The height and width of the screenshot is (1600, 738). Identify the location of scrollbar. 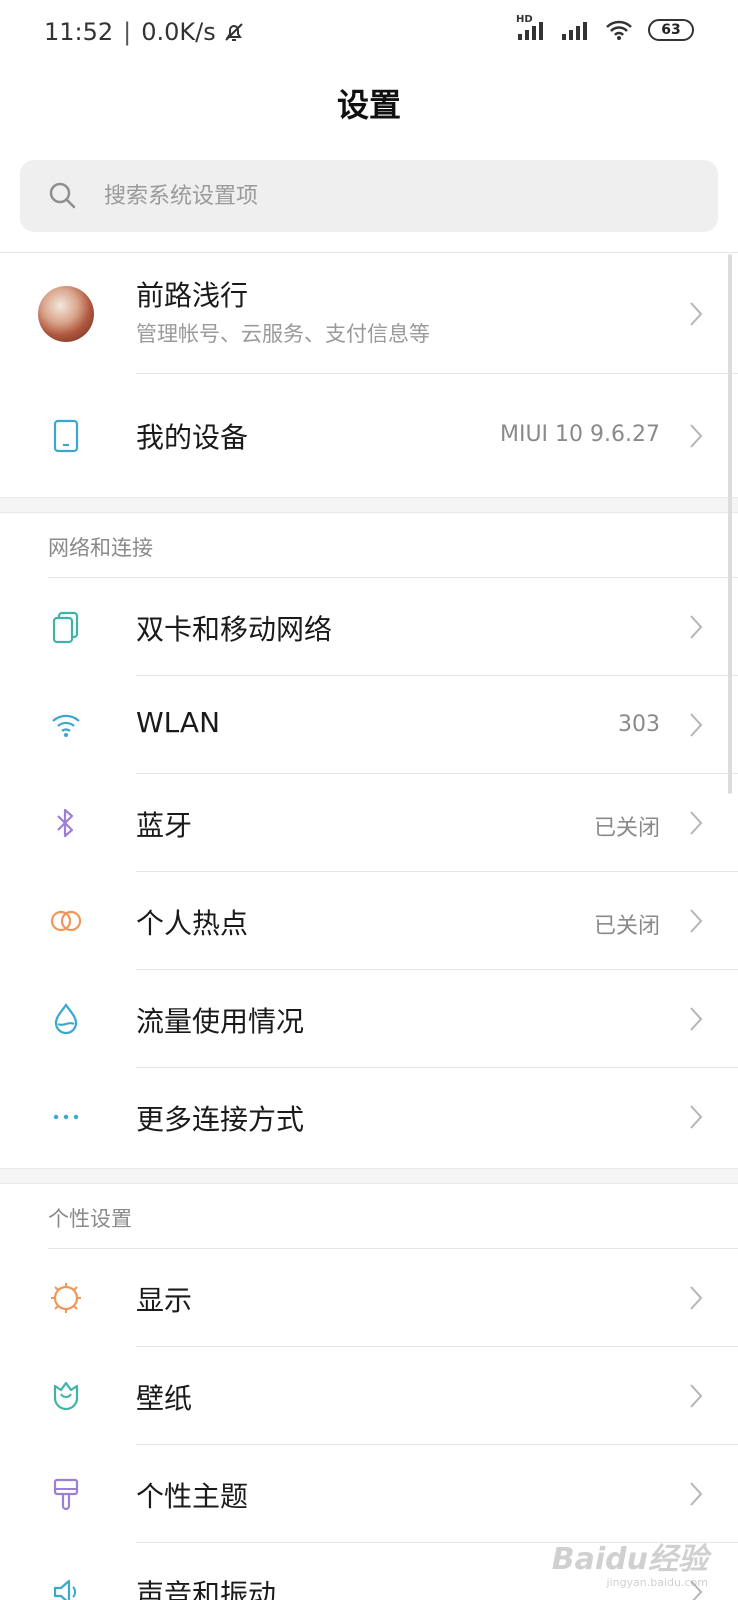
(730, 524).